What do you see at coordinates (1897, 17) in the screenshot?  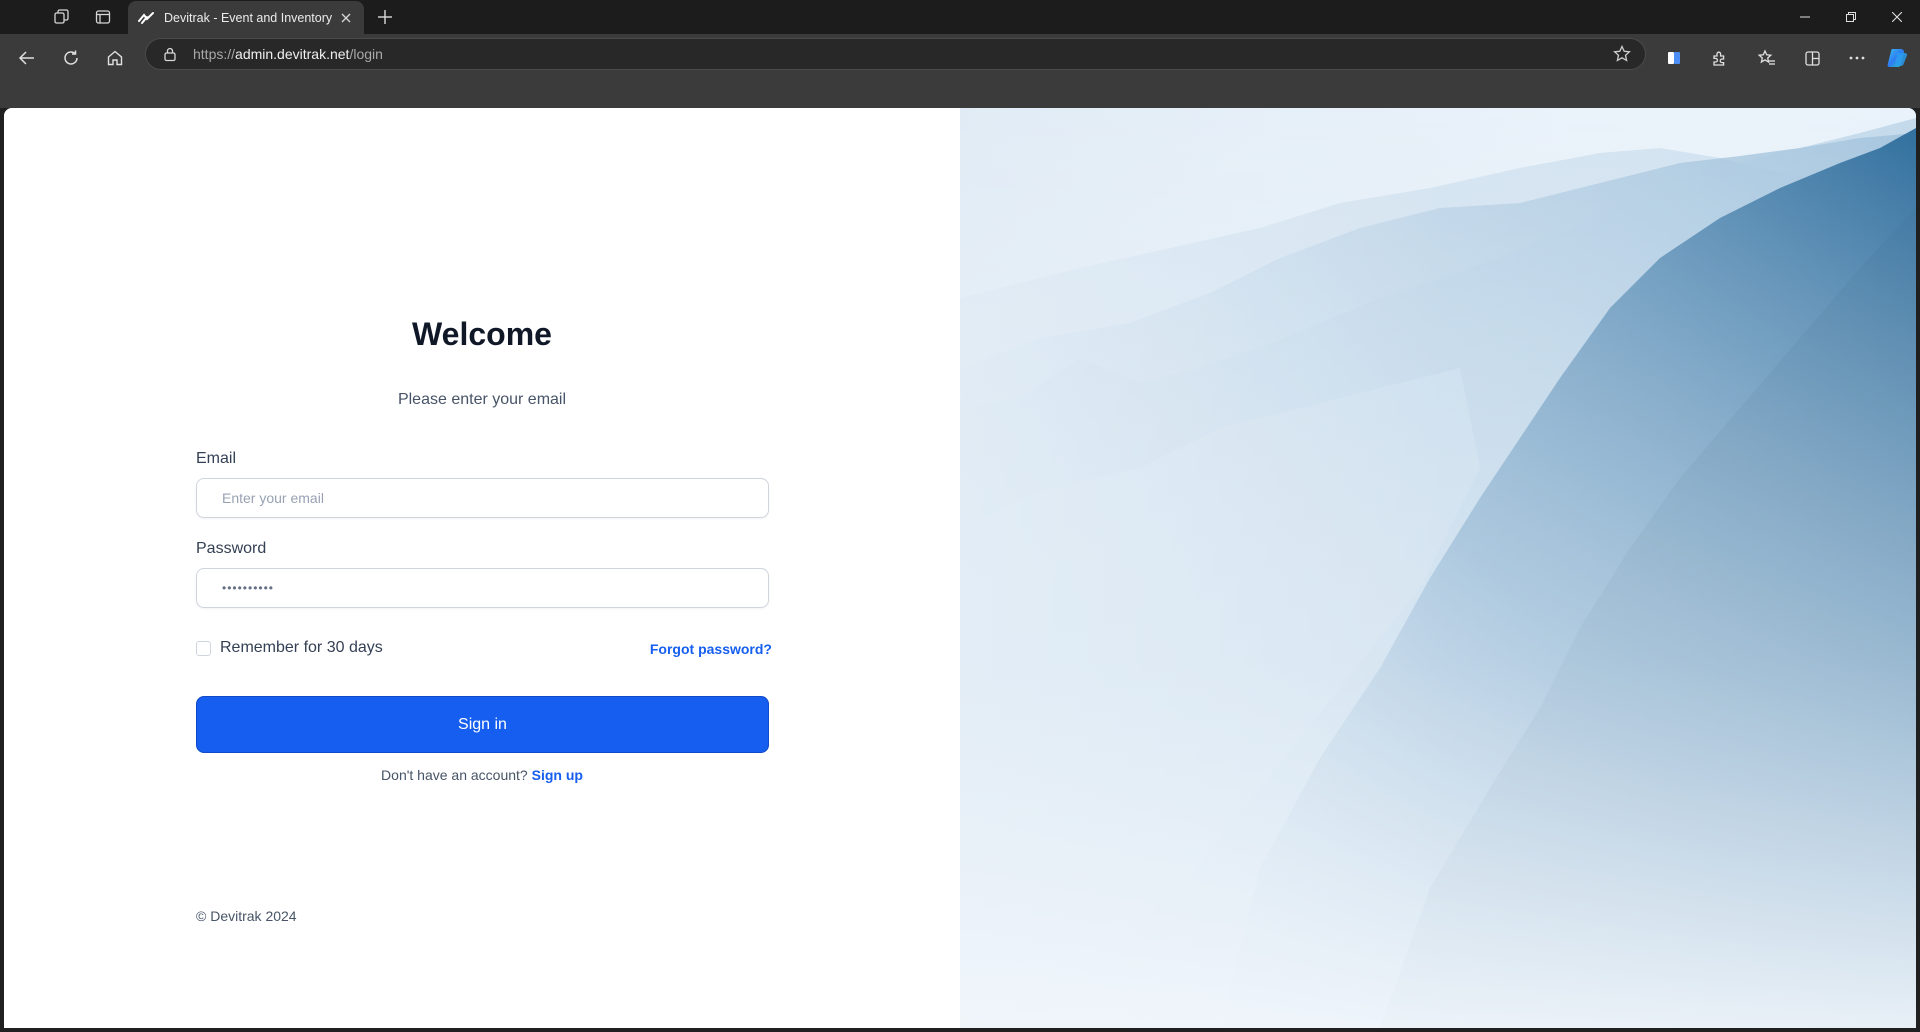 I see `close-window-icon` at bounding box center [1897, 17].